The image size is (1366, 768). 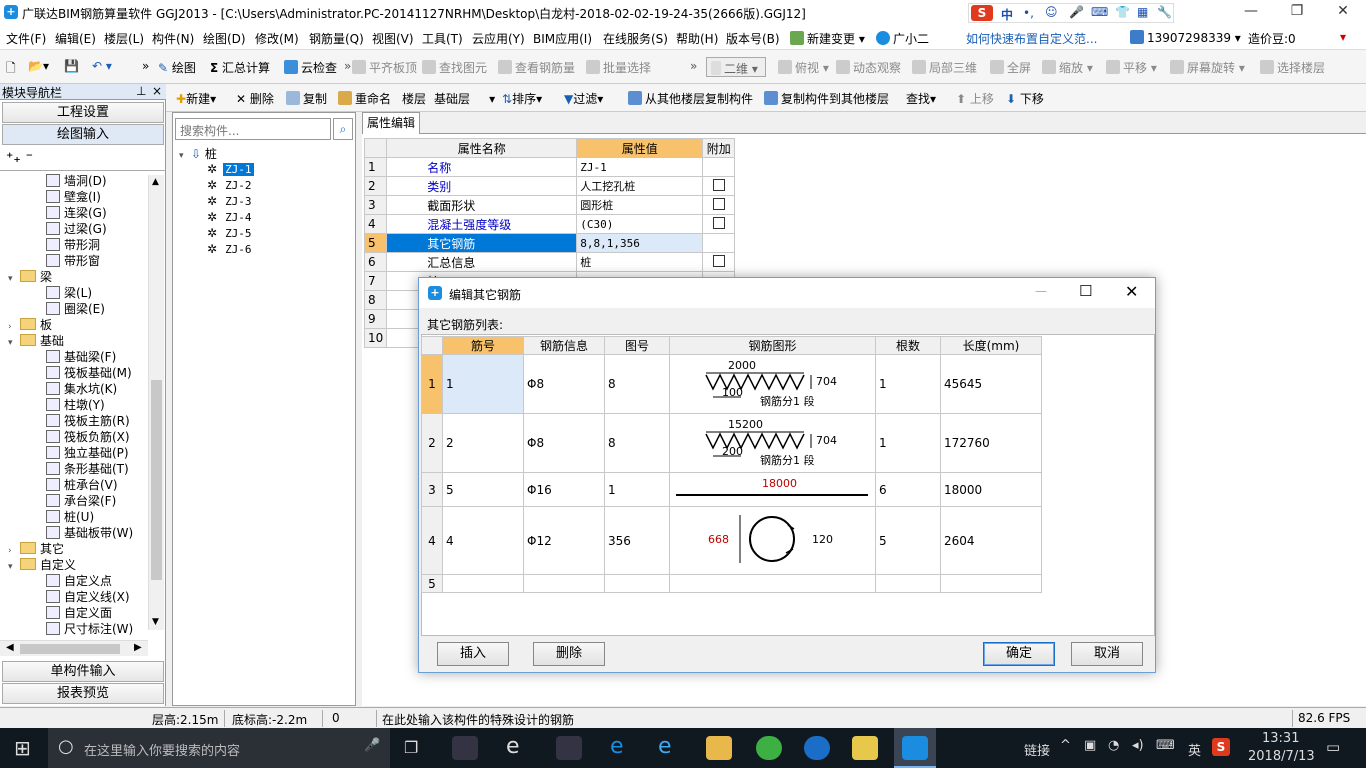 What do you see at coordinates (10, 647) in the screenshot?
I see `scroll-left-icon: ◀` at bounding box center [10, 647].